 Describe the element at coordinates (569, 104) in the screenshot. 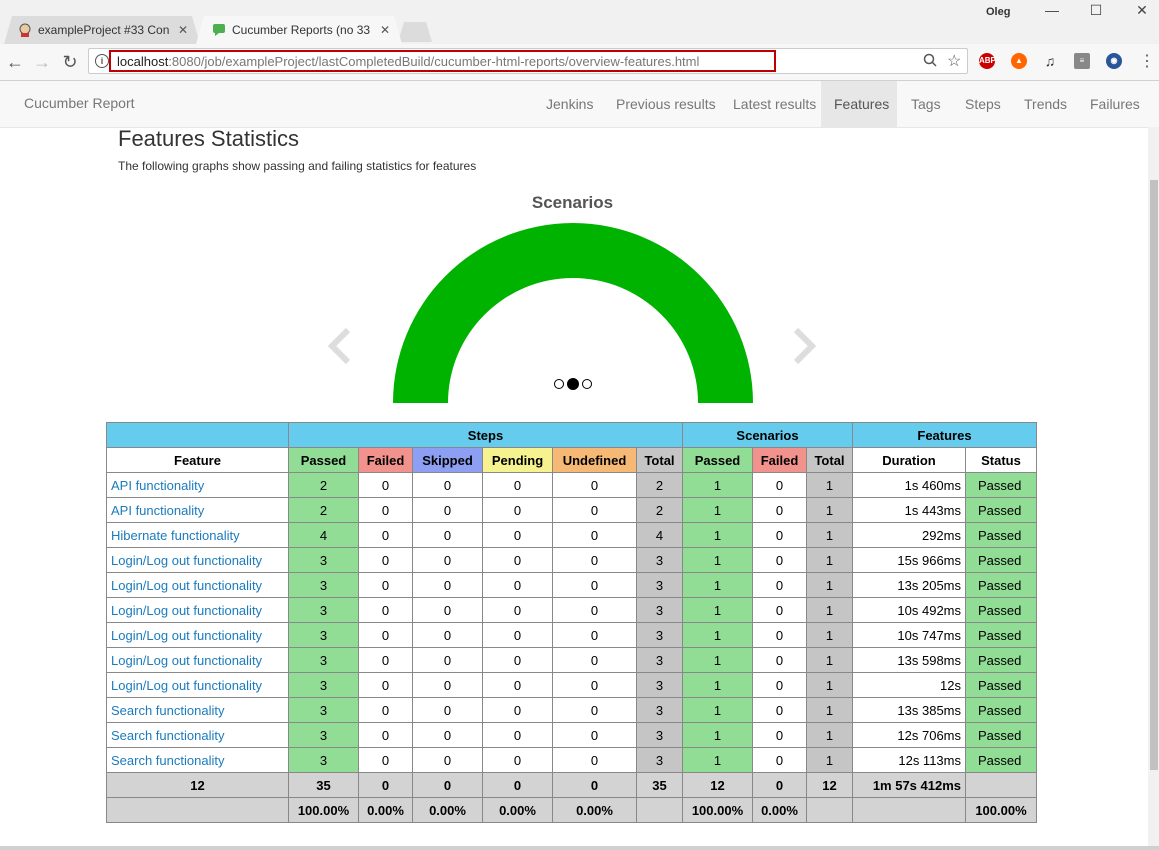

I see `nav-jenkins: Jenkins` at that location.